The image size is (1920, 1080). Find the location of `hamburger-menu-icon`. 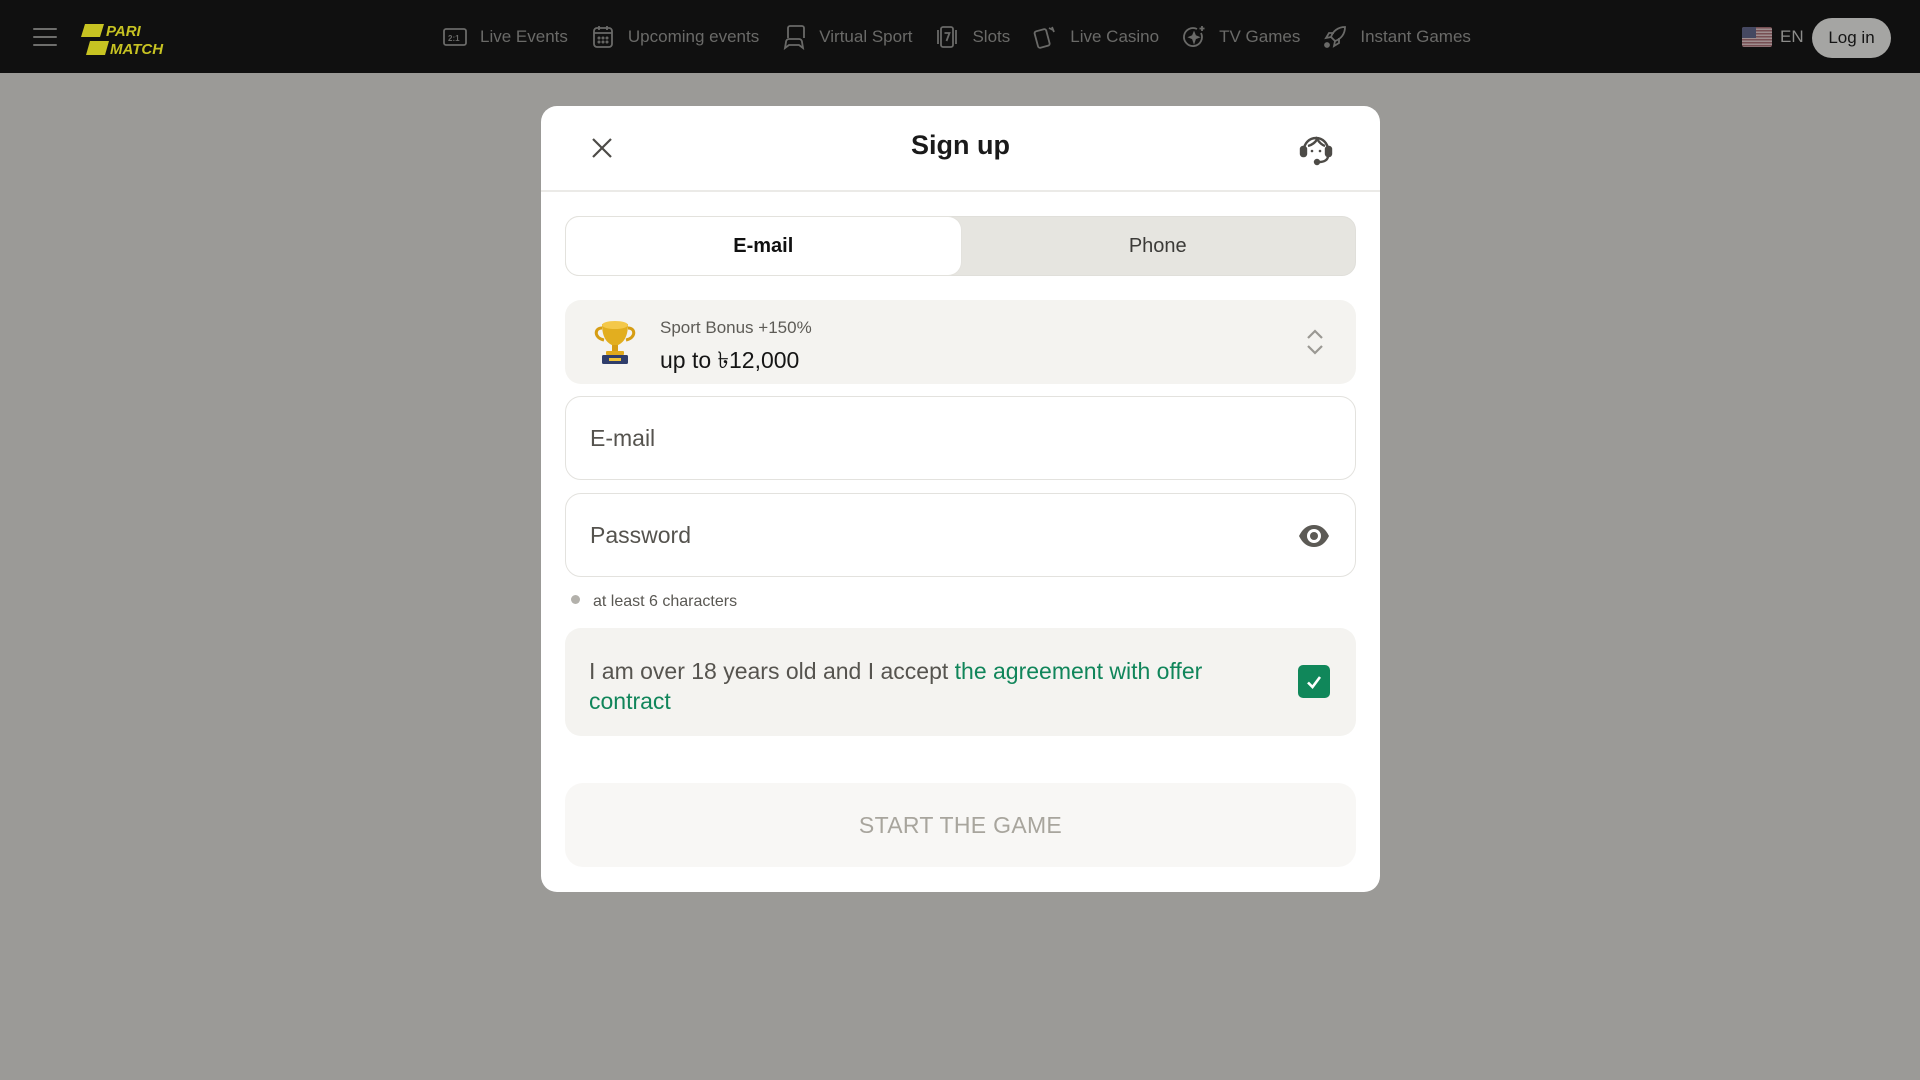

hamburger-menu-icon is located at coordinates (45, 37).